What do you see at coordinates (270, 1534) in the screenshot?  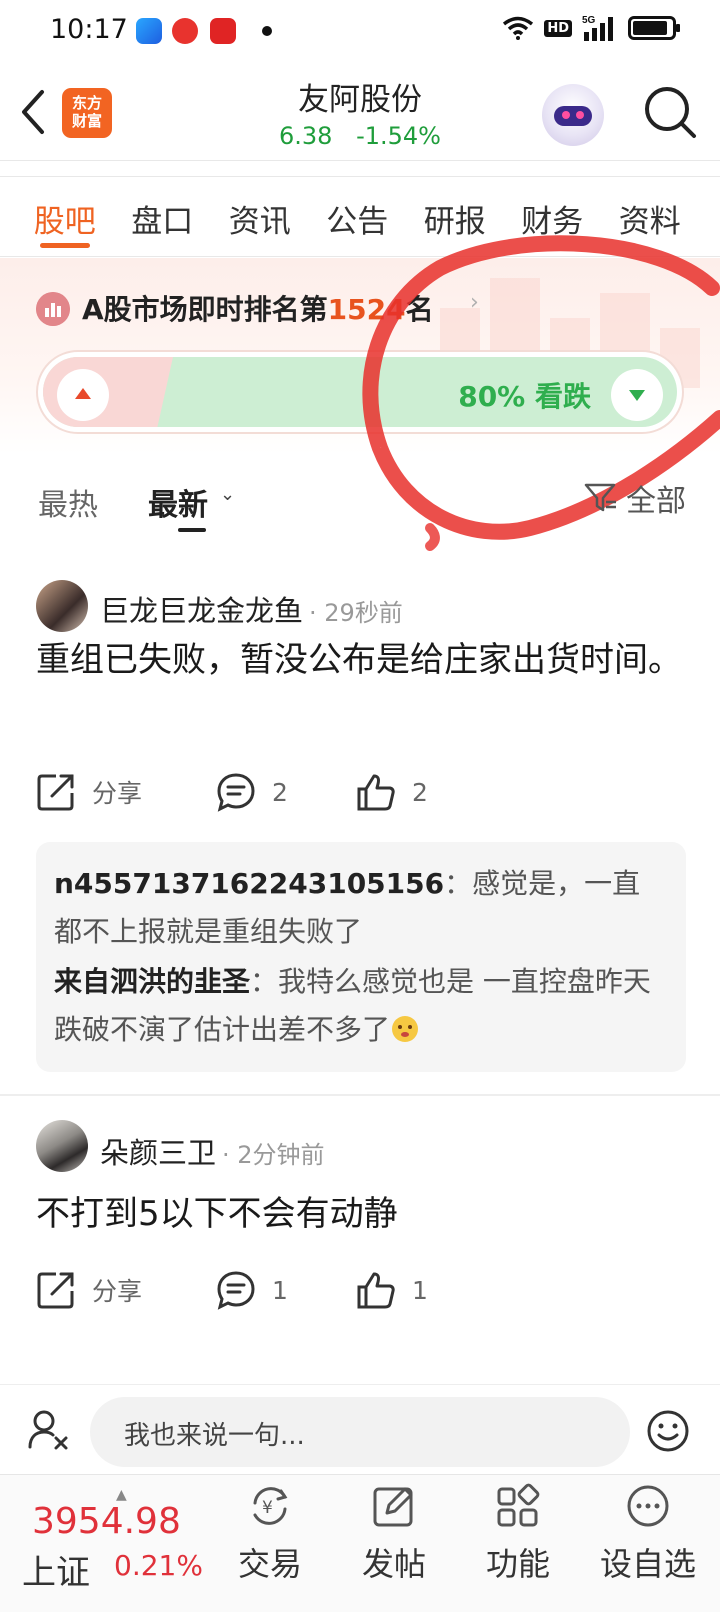 I see `nav-trade: ¥ 交易` at bounding box center [270, 1534].